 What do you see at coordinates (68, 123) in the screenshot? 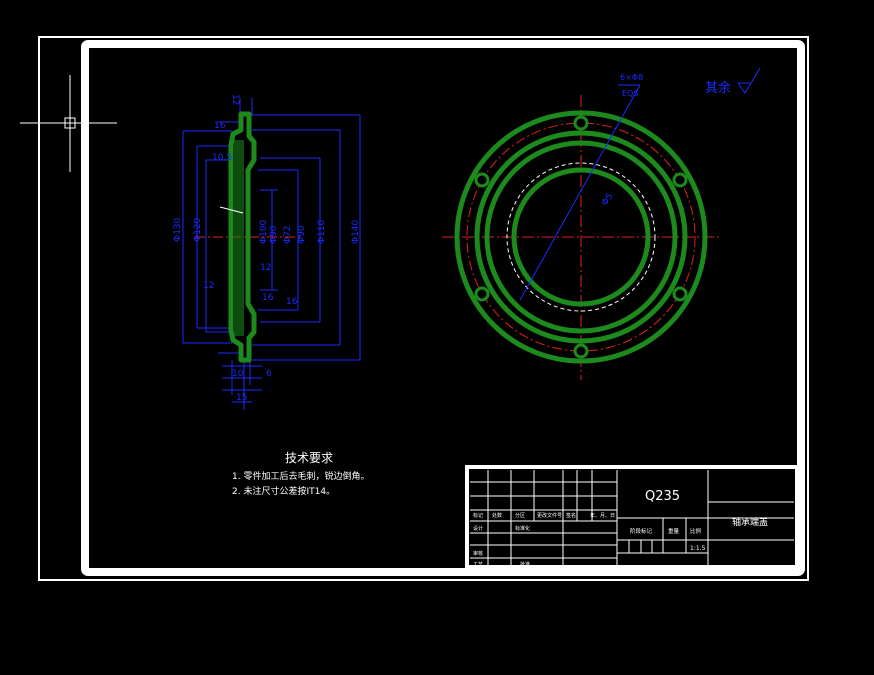
I see `crosshair-cursor` at bounding box center [68, 123].